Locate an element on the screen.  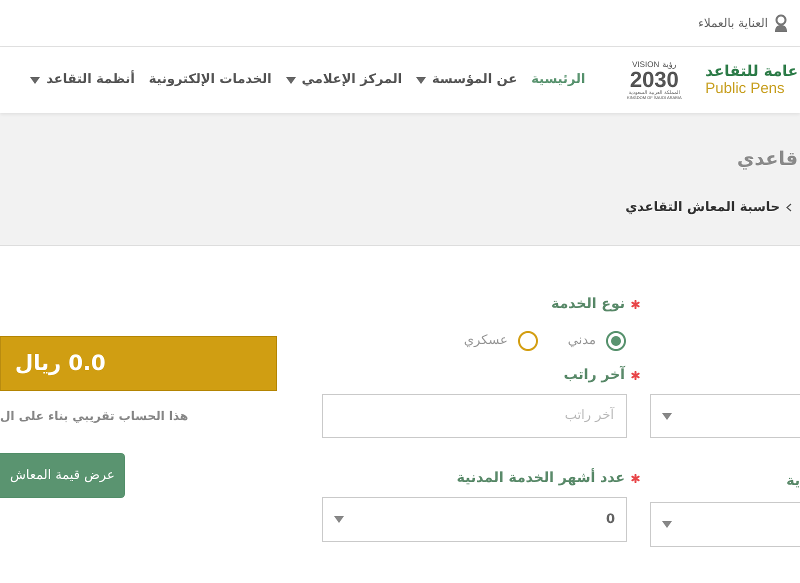
nav-item: المركز الإعلامي is located at coordinates (344, 80).